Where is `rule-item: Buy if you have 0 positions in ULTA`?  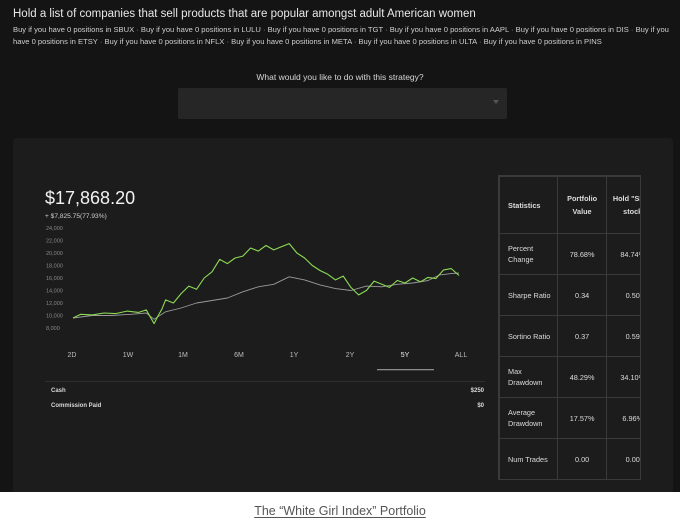
rule-item: Buy if you have 0 positions in ULTA is located at coordinates (415, 41).